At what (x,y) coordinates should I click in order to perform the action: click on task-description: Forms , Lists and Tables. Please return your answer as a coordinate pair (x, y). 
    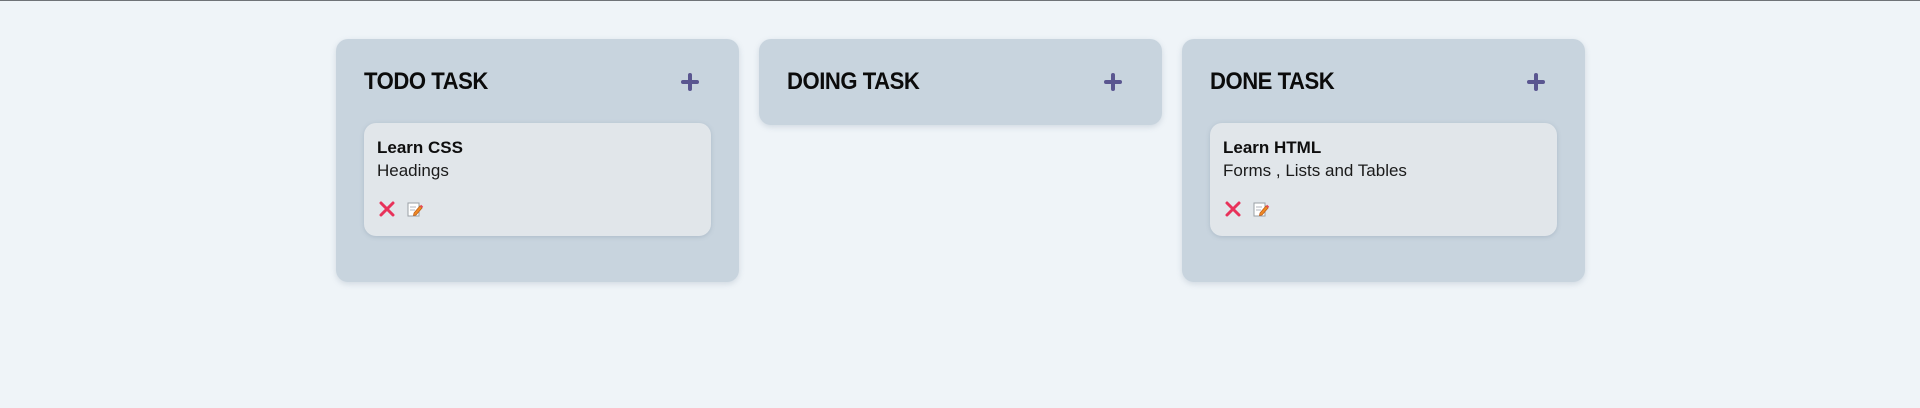
    Looking at the image, I should click on (1315, 170).